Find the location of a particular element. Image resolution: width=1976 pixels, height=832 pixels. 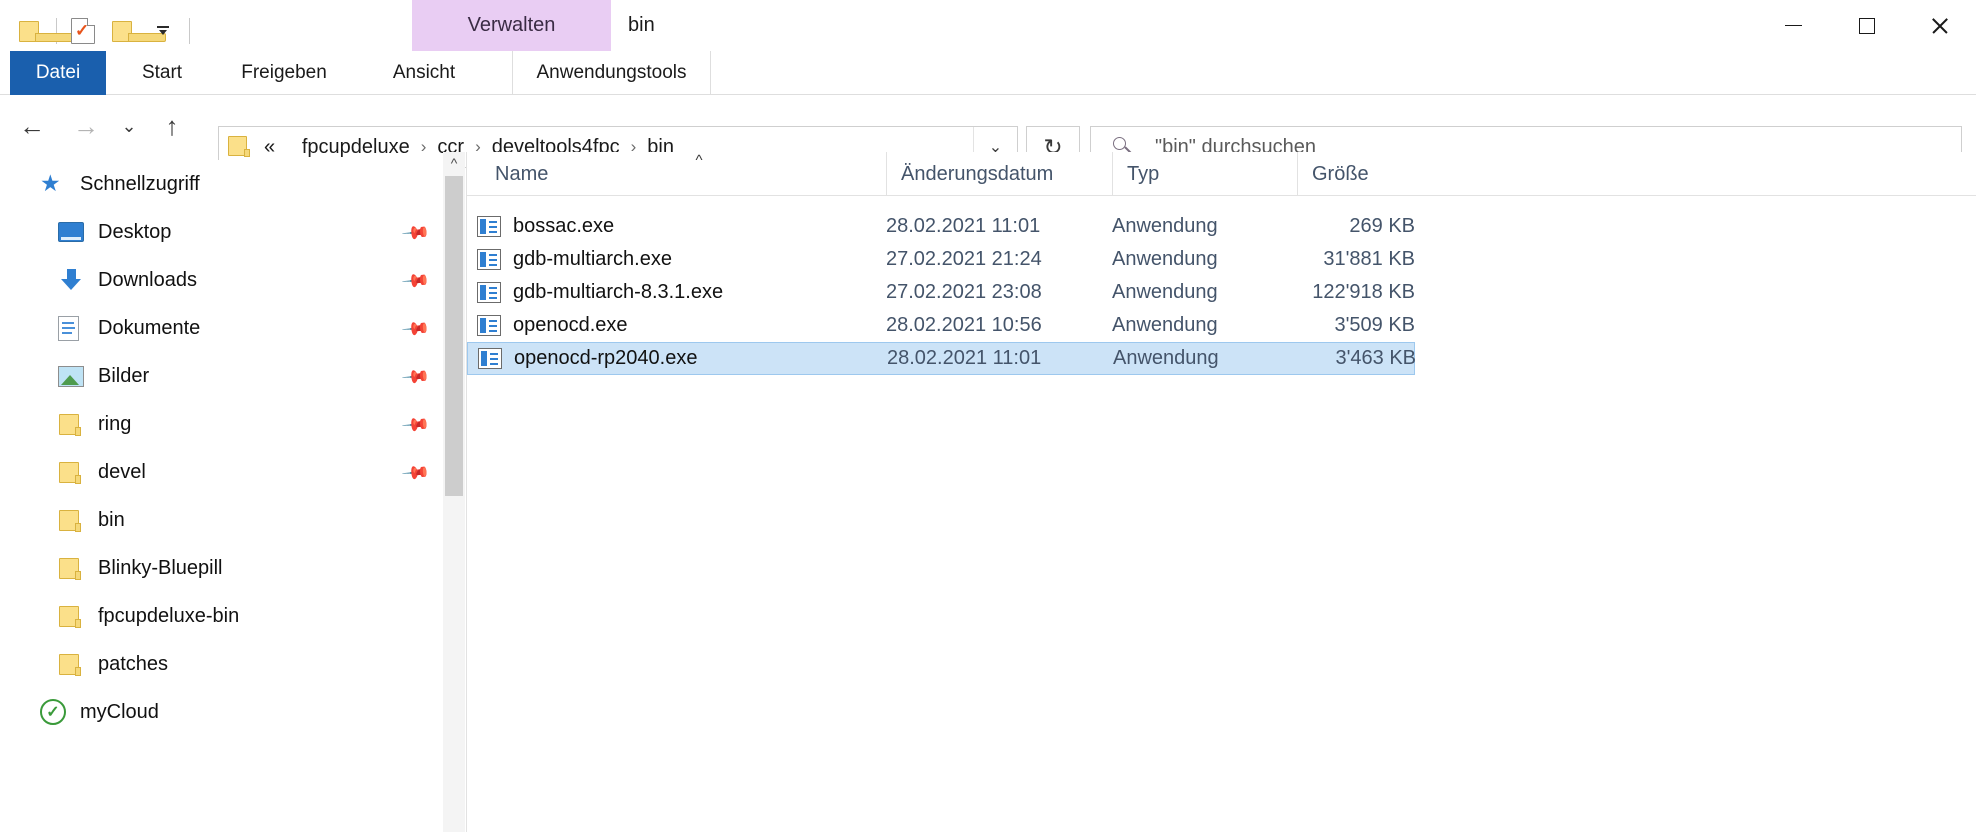

forward-button: → is located at coordinates (86, 126).